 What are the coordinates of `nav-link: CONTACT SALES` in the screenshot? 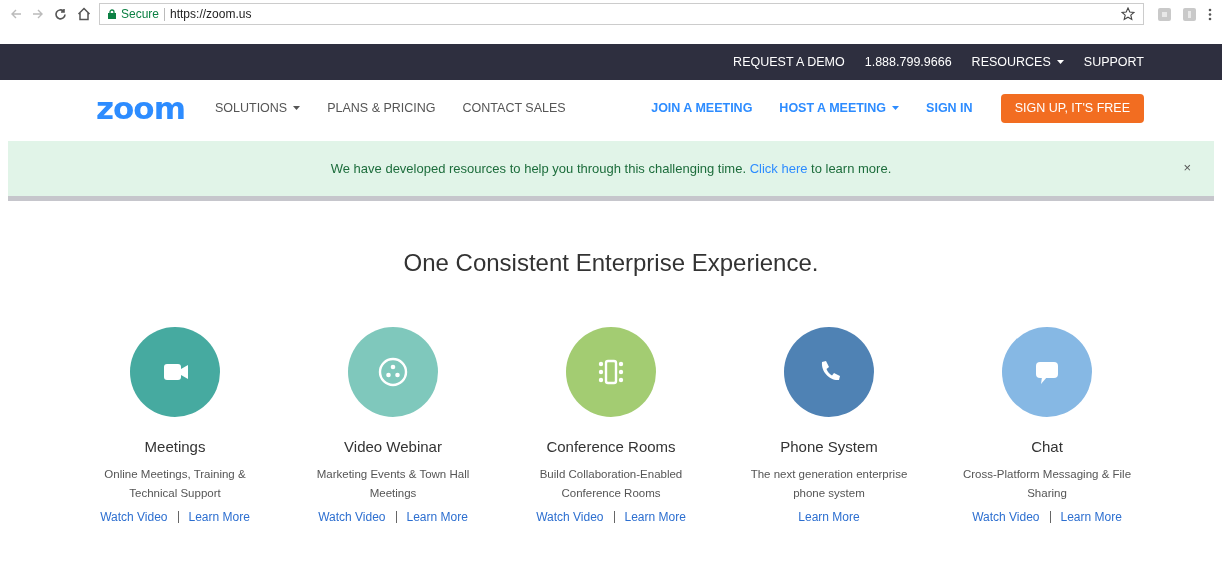 It's located at (514, 108).